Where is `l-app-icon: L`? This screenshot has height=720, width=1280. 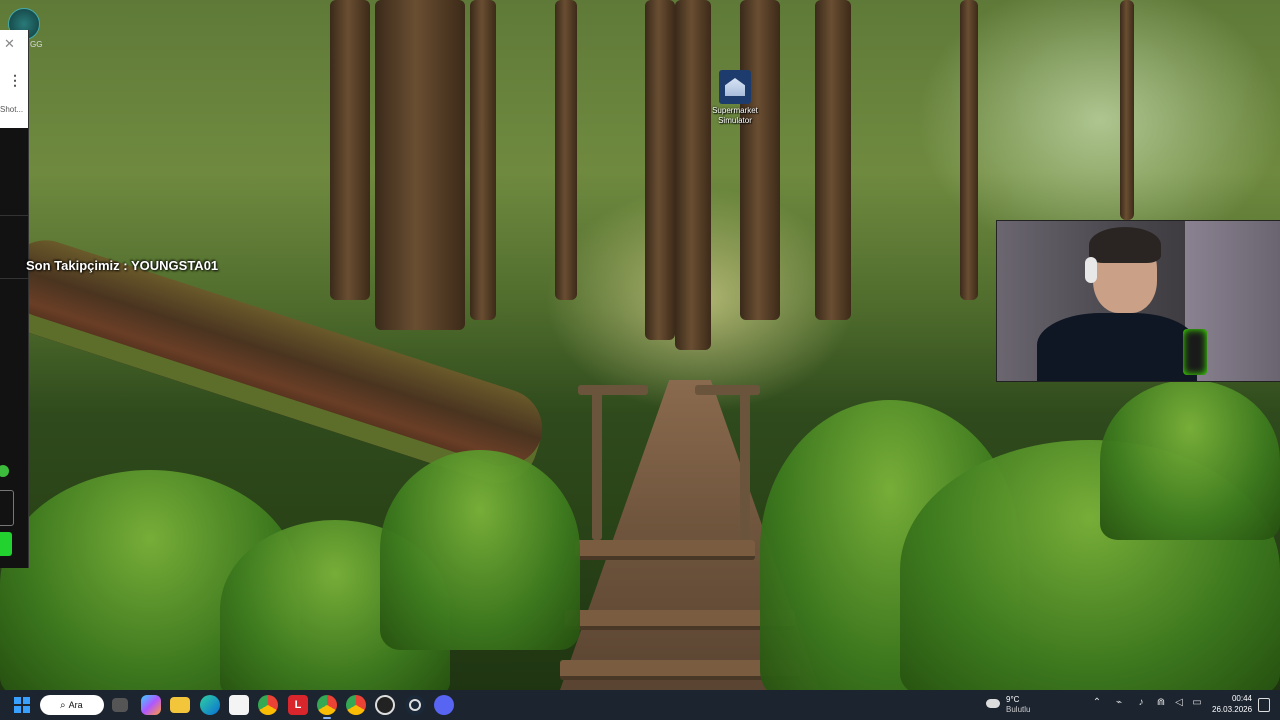 l-app-icon: L is located at coordinates (298, 705).